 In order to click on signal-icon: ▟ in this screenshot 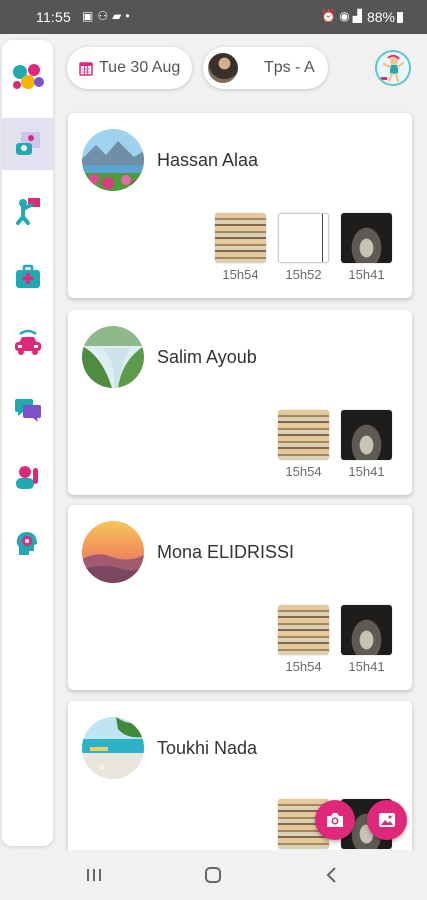, I will do `click(358, 16)`.